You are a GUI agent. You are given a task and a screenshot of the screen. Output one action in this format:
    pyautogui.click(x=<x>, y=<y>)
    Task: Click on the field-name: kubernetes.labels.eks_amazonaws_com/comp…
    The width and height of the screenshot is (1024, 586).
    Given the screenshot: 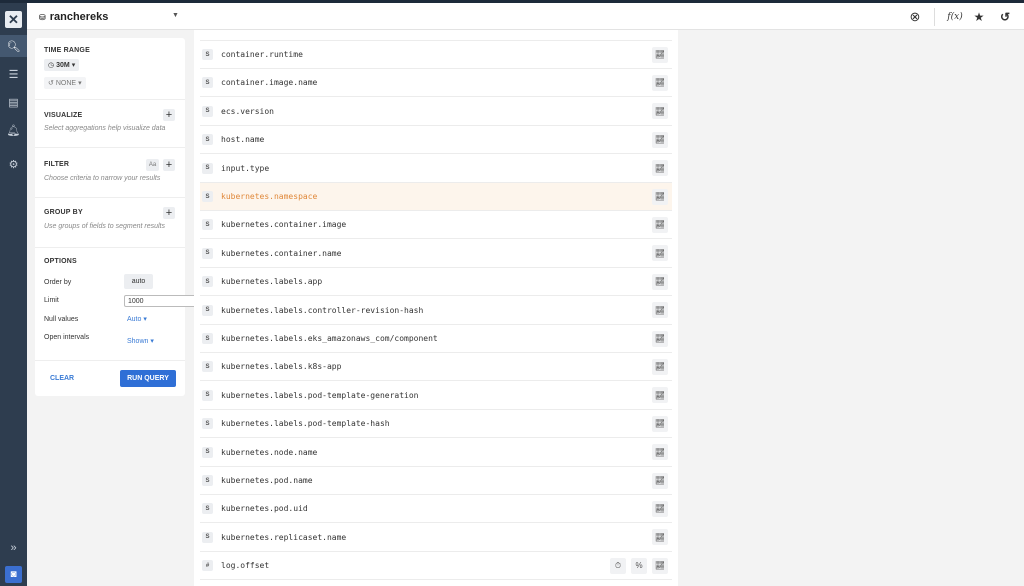 What is the action you would take?
    pyautogui.click(x=329, y=338)
    